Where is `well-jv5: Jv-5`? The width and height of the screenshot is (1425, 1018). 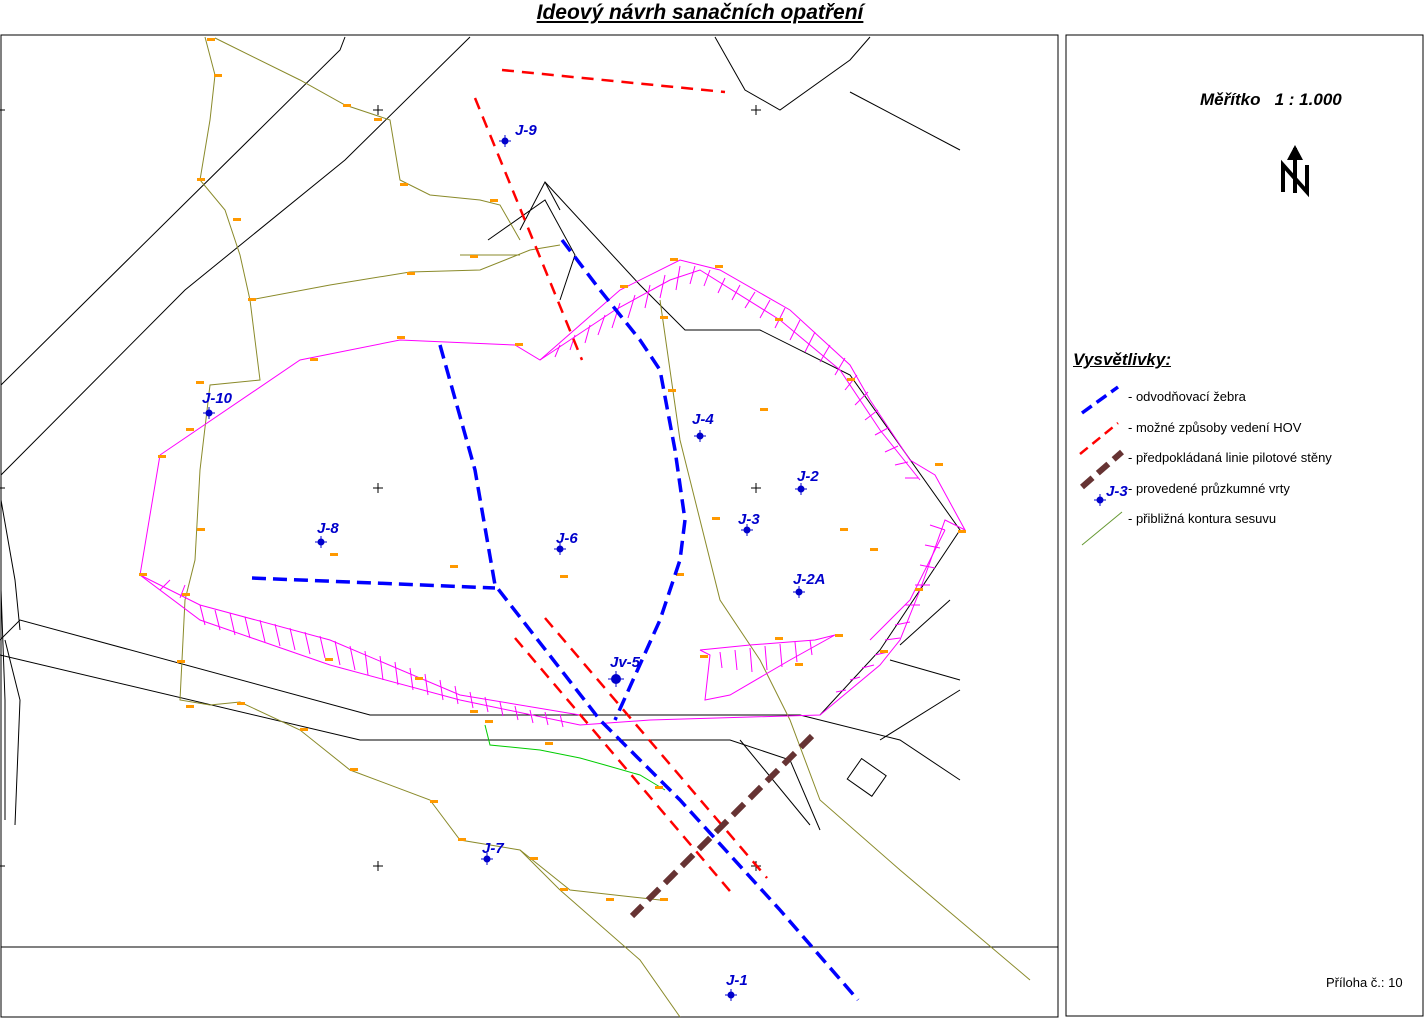 well-jv5: Jv-5 is located at coordinates (624, 670).